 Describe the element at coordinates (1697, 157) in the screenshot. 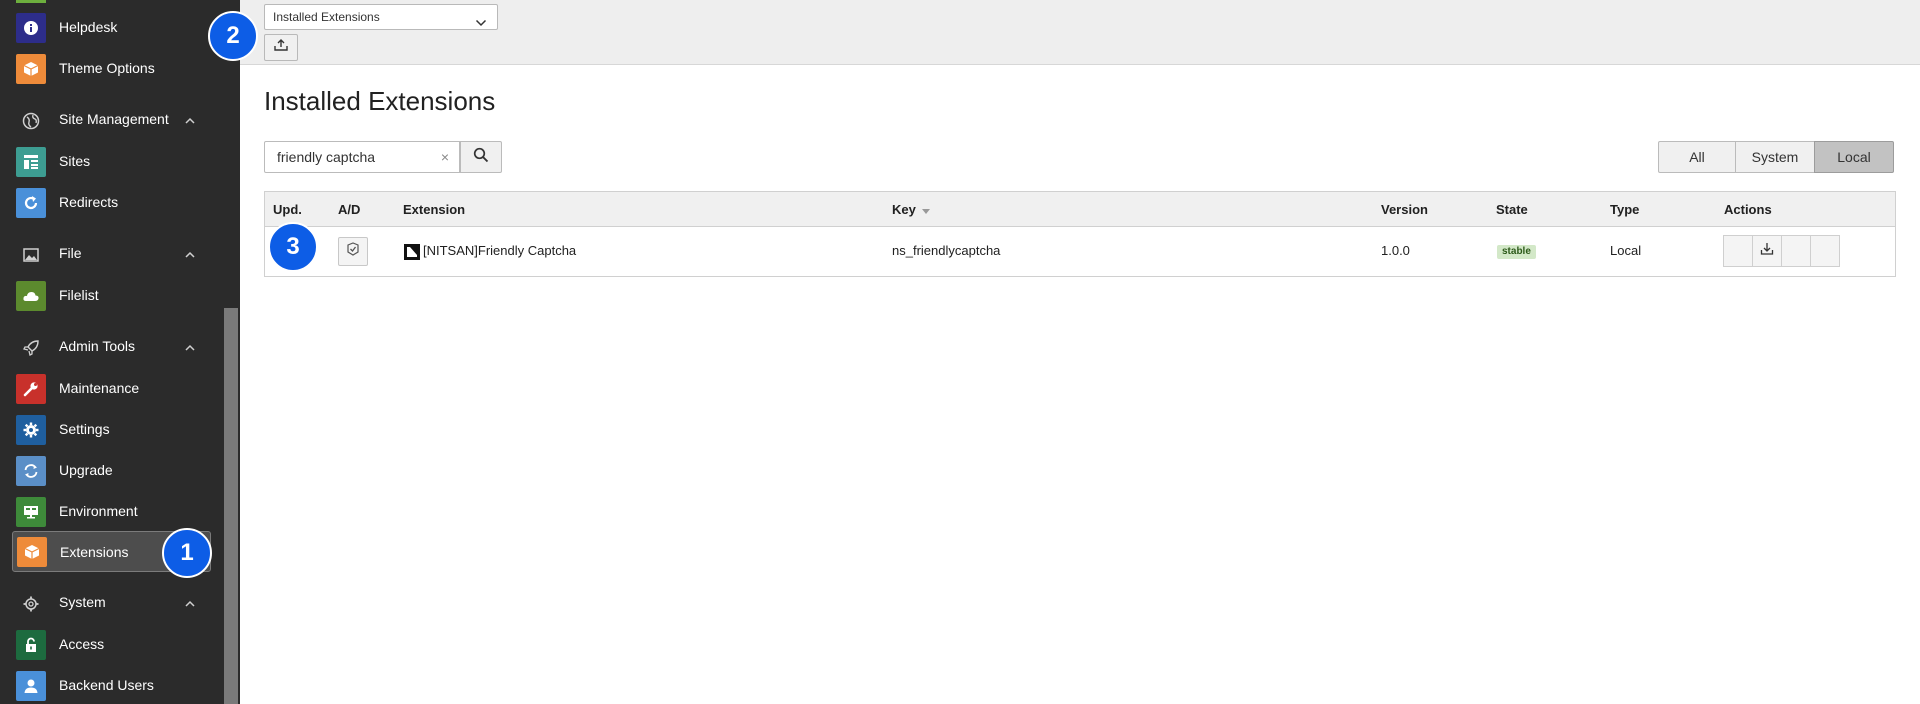

I see `filter-all-button: All` at that location.